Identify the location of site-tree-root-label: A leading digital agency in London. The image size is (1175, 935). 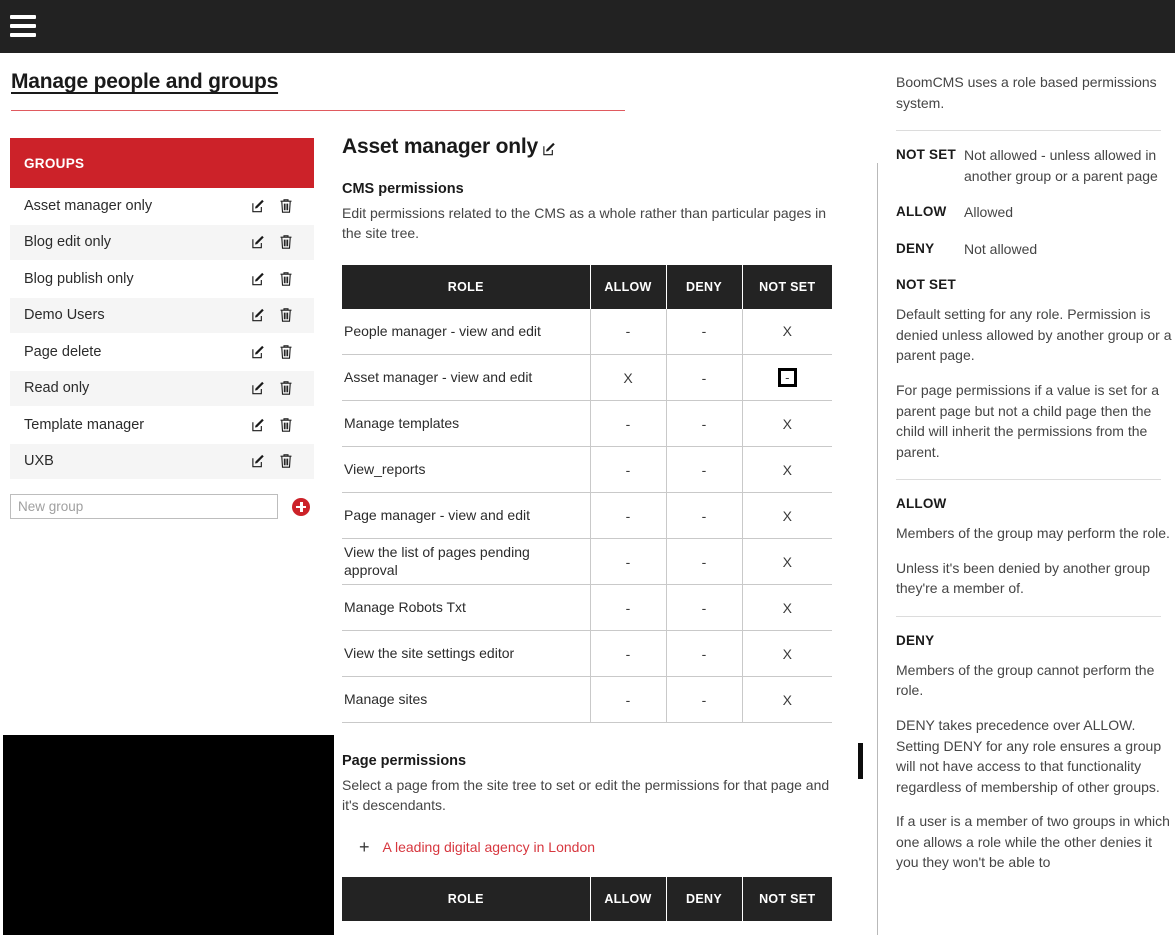
(489, 847).